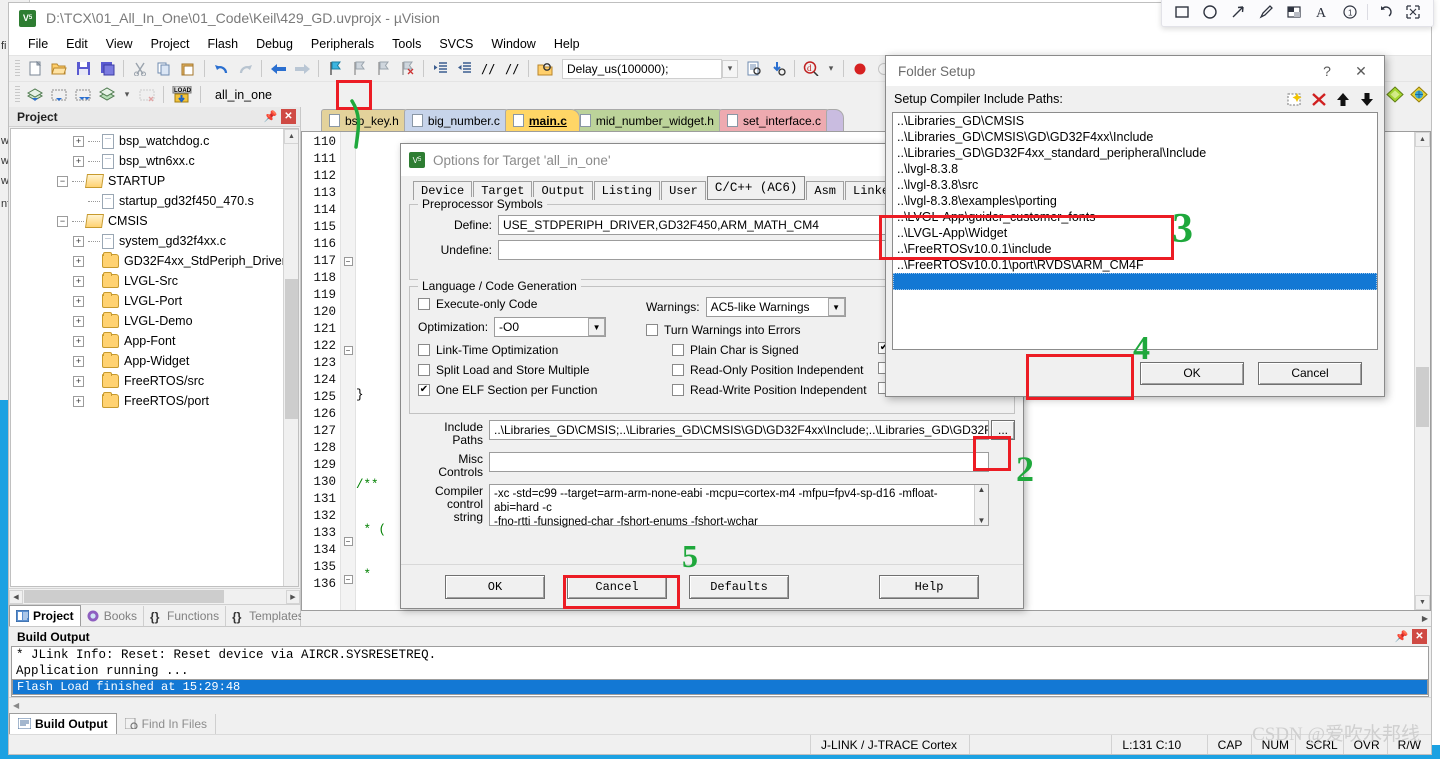  Describe the element at coordinates (545, 68) in the screenshot. I see `open-find-icon` at that location.